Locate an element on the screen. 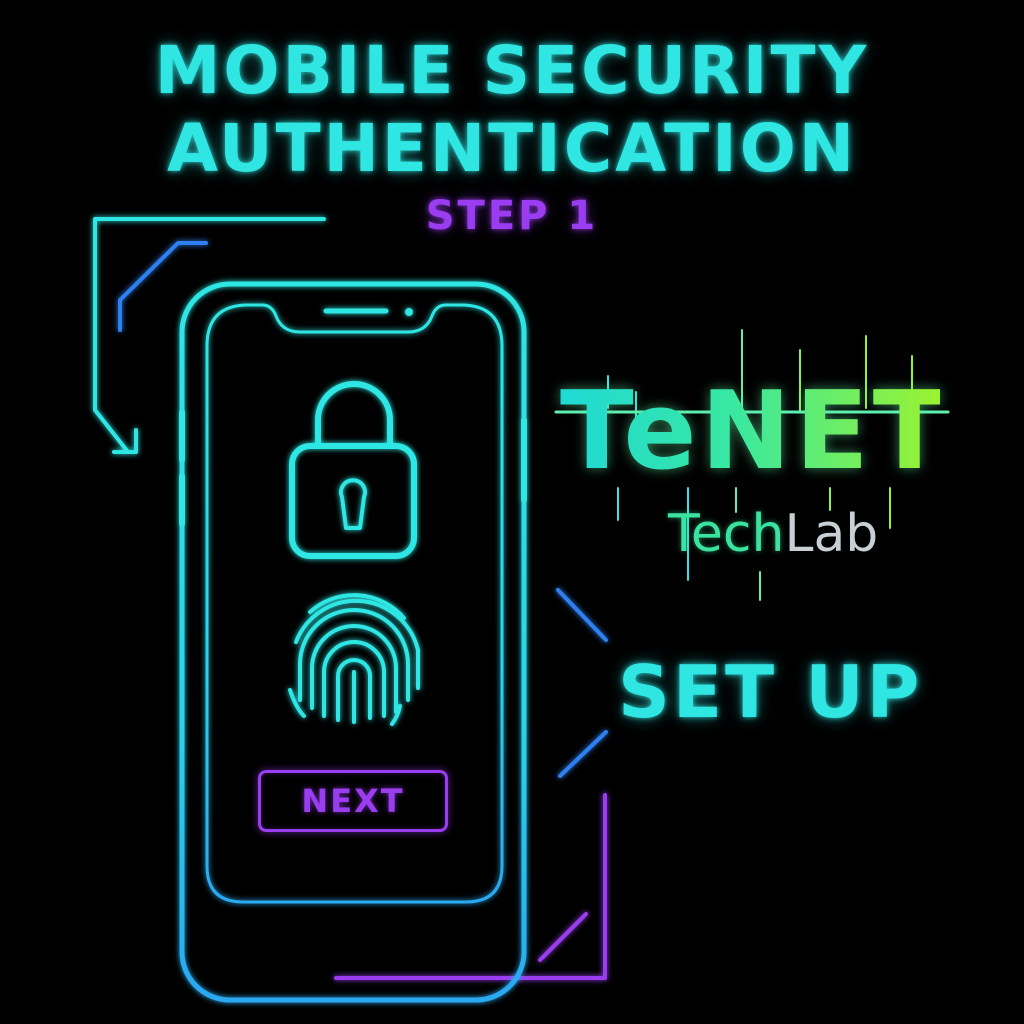 The height and width of the screenshot is (1024, 1024). fingerprint-icon is located at coordinates (354, 659).